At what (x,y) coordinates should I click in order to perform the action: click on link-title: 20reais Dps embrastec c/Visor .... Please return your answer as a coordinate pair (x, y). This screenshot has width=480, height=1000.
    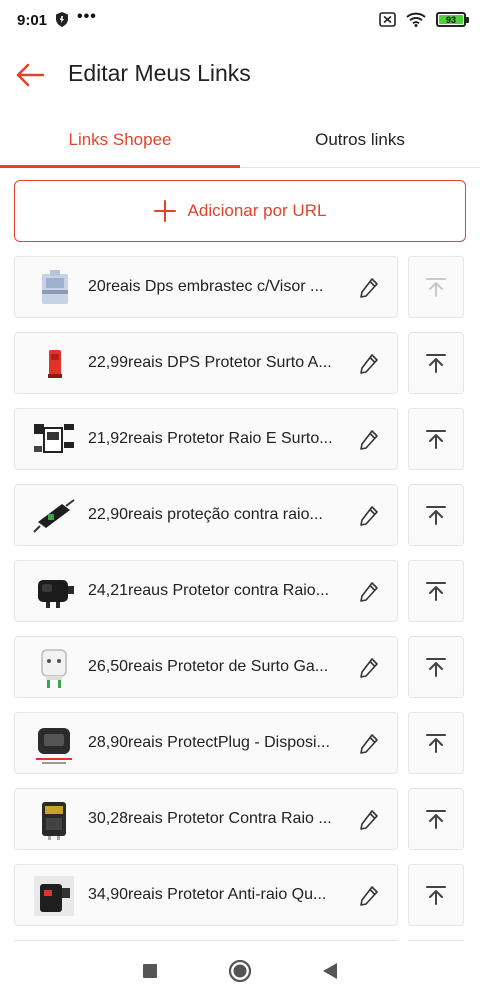
    Looking at the image, I should click on (206, 286).